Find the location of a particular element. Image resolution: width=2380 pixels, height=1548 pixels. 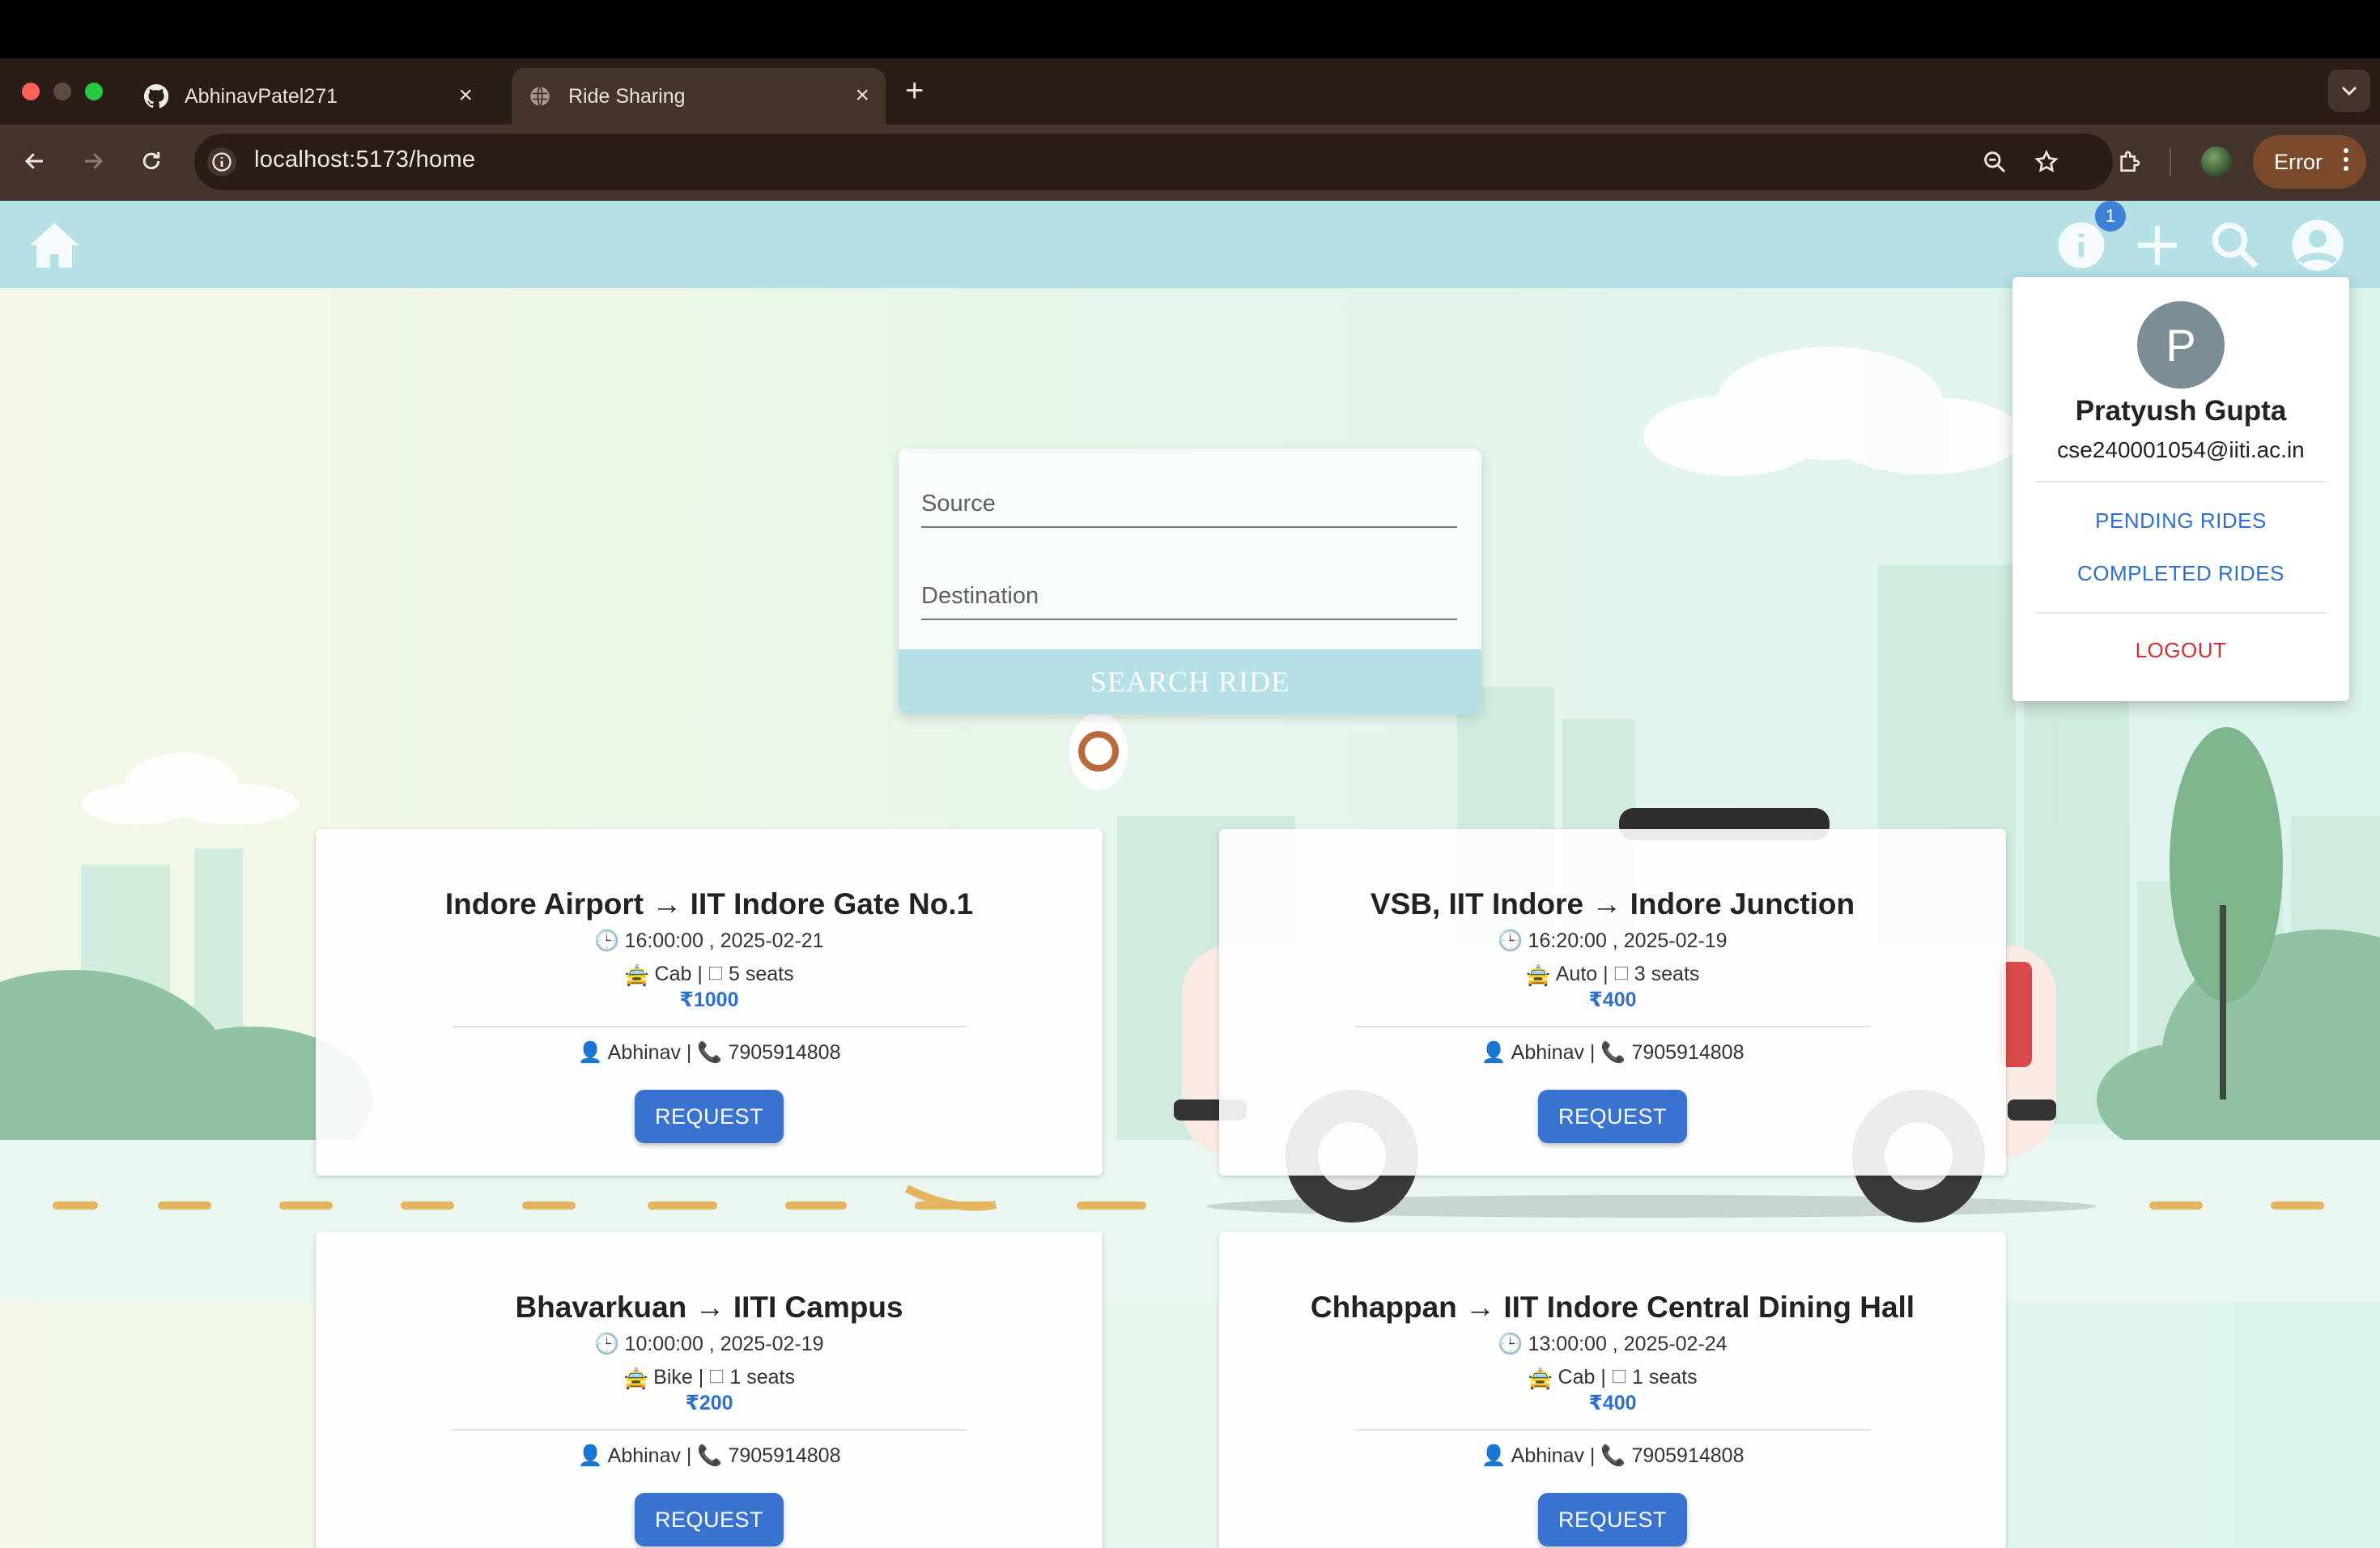

error-label: Error is located at coordinates (2298, 161).